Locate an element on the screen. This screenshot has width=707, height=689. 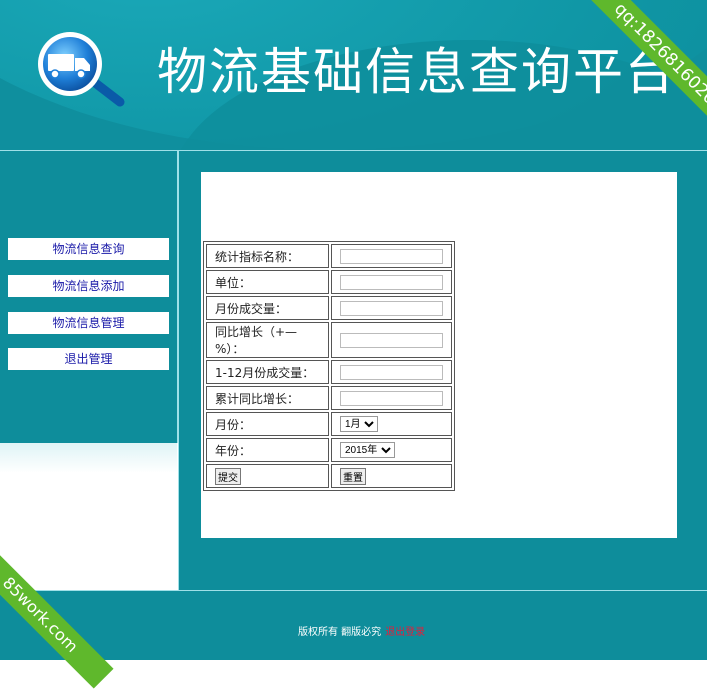
footer-text: 版权所有 翻版必究 退出登录 is located at coordinates (361, 630).